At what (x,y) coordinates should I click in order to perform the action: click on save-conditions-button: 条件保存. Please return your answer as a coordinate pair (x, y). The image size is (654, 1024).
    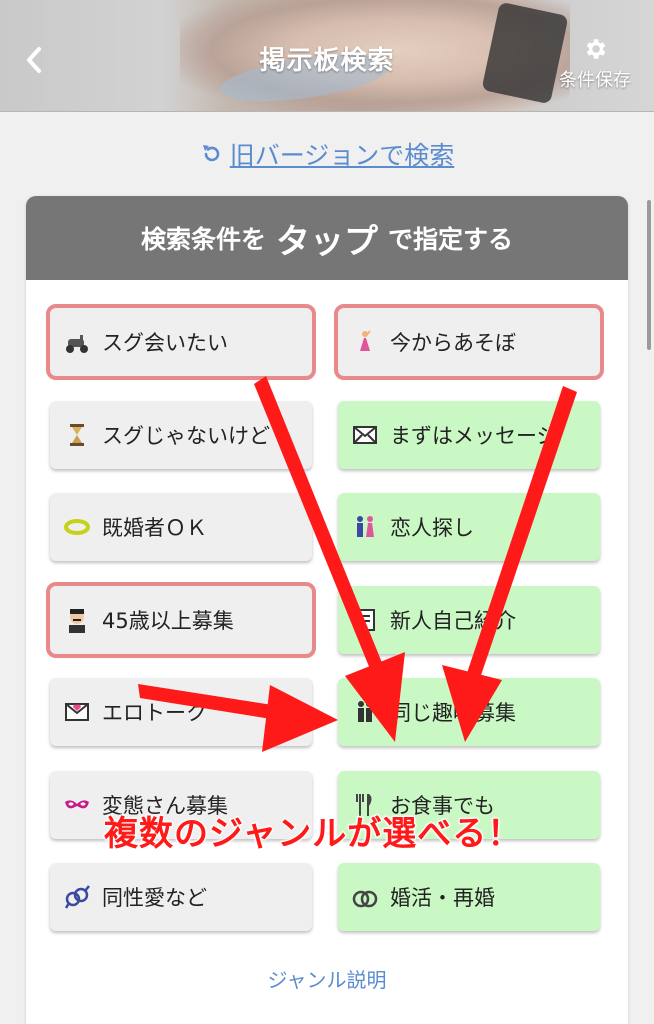
    Looking at the image, I should click on (595, 68).